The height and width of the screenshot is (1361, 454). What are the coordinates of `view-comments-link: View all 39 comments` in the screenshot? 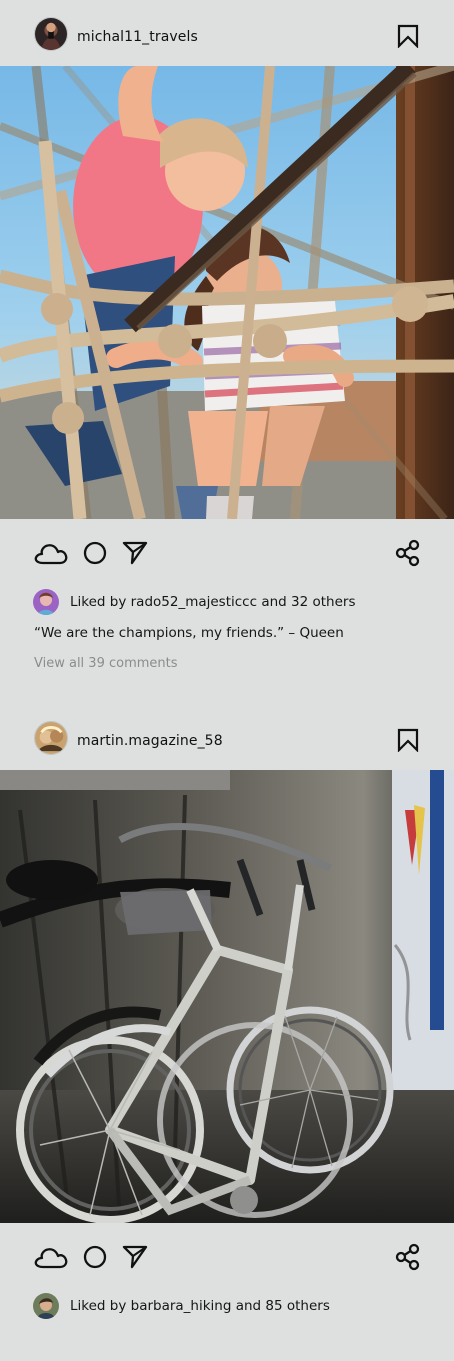 It's located at (106, 664).